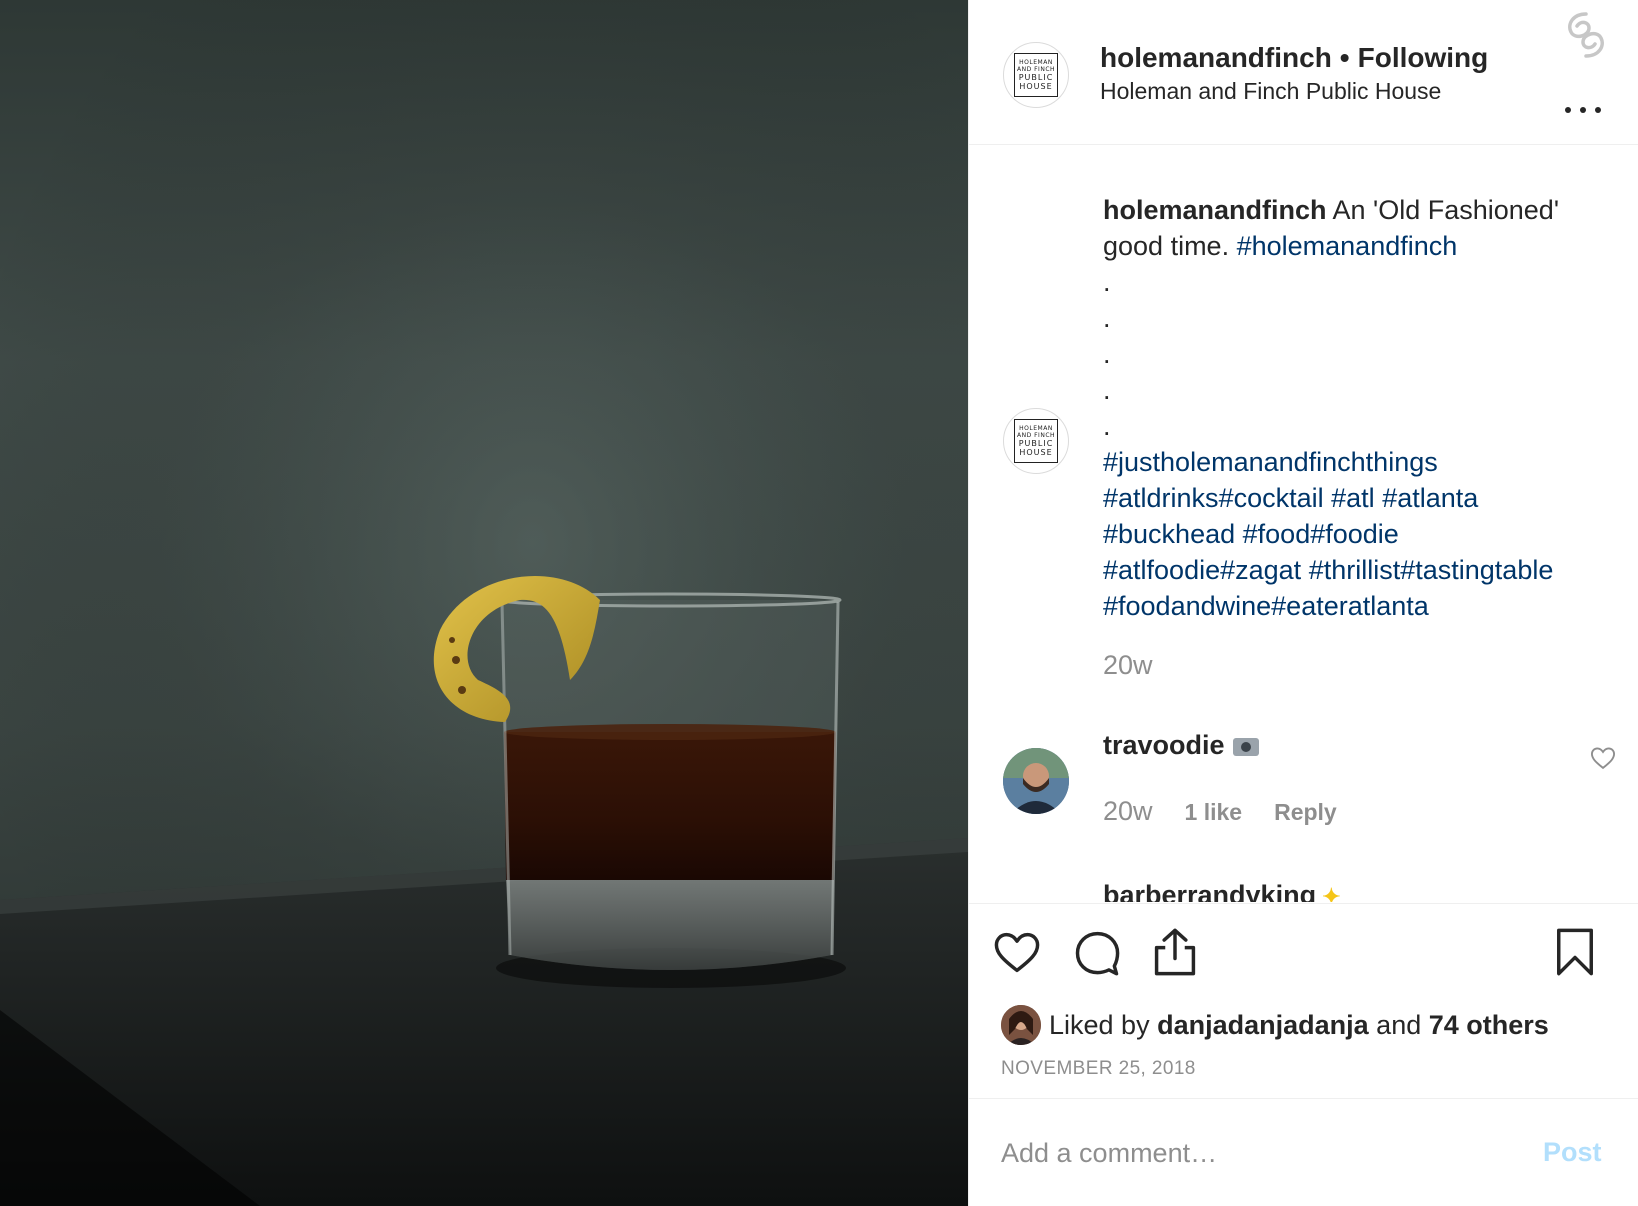  Describe the element at coordinates (1169, 534) in the screenshot. I see `hashtag-link: #buckhead` at that location.